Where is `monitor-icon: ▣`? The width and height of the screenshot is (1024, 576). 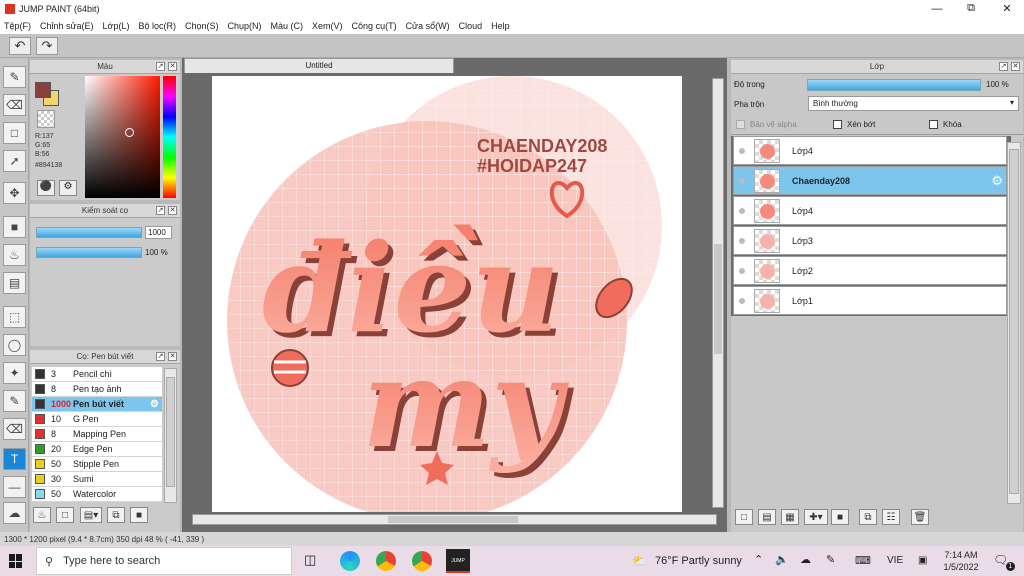 monitor-icon: ▣ is located at coordinates (922, 560).